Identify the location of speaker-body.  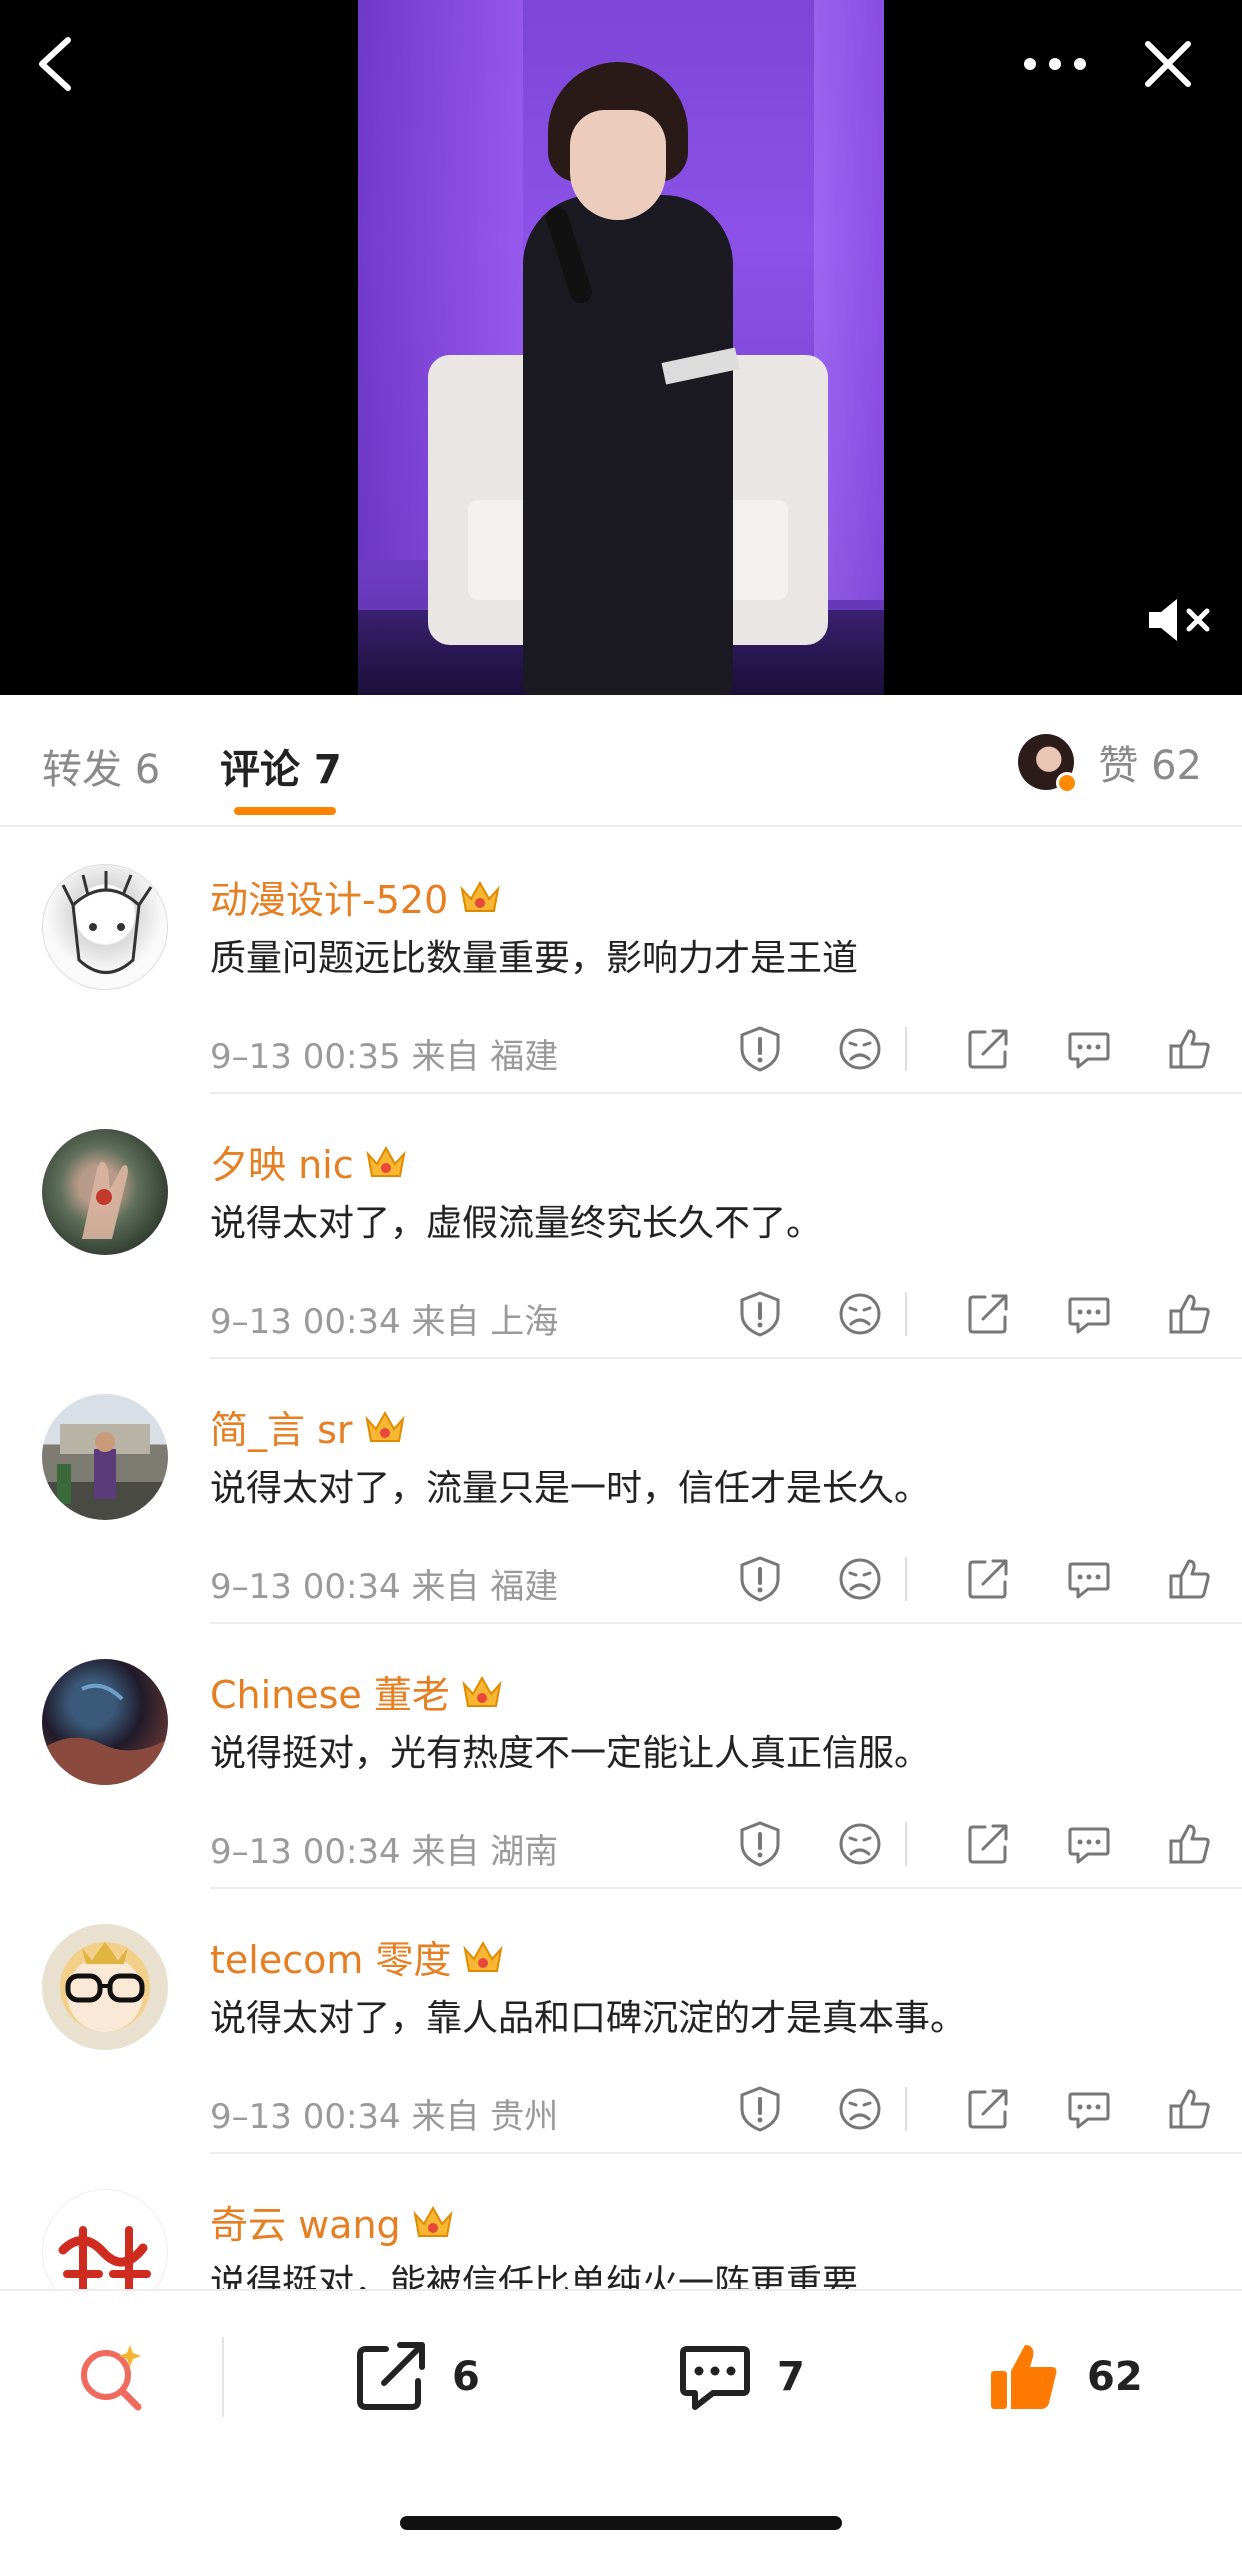
(628, 445).